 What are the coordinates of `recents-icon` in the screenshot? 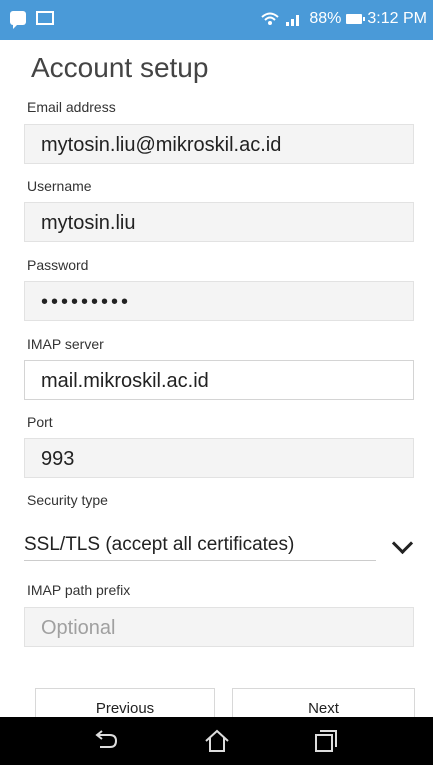 It's located at (326, 741).